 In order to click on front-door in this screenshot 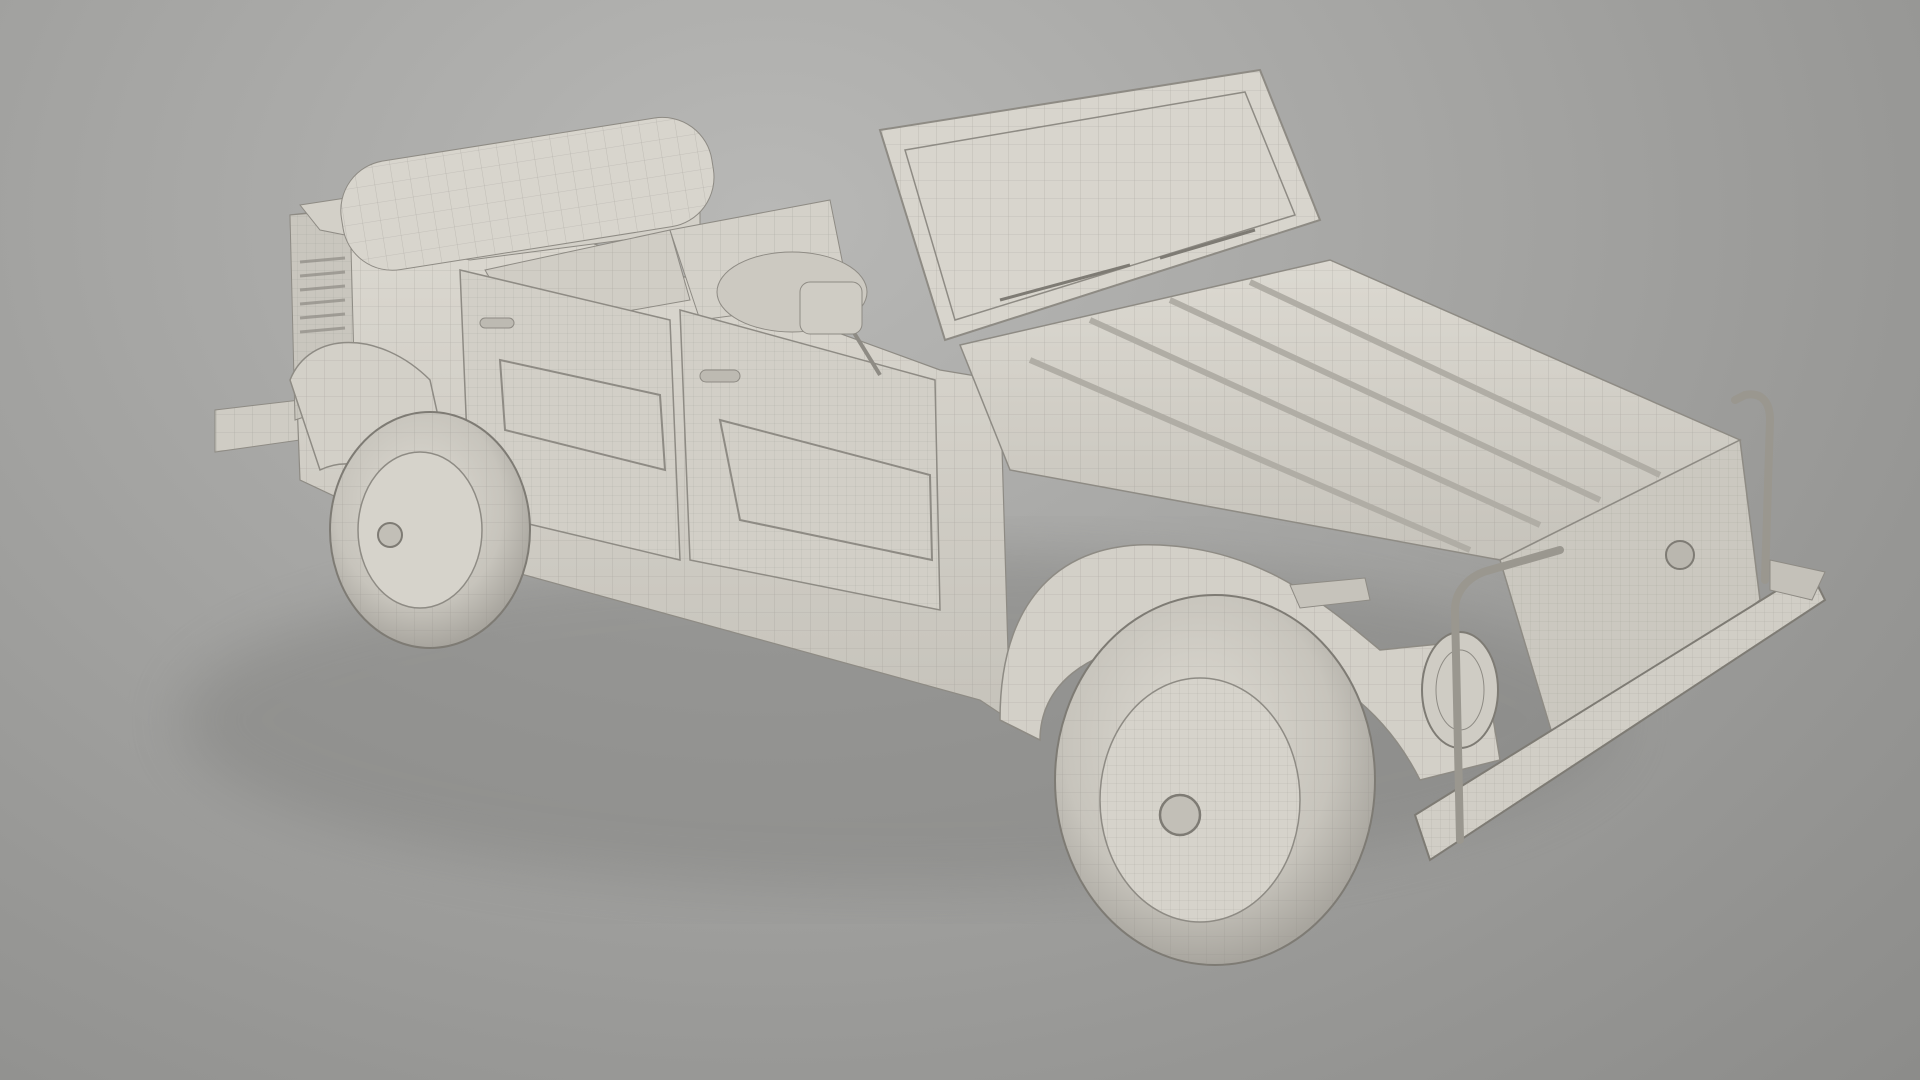, I will do `click(810, 460)`.